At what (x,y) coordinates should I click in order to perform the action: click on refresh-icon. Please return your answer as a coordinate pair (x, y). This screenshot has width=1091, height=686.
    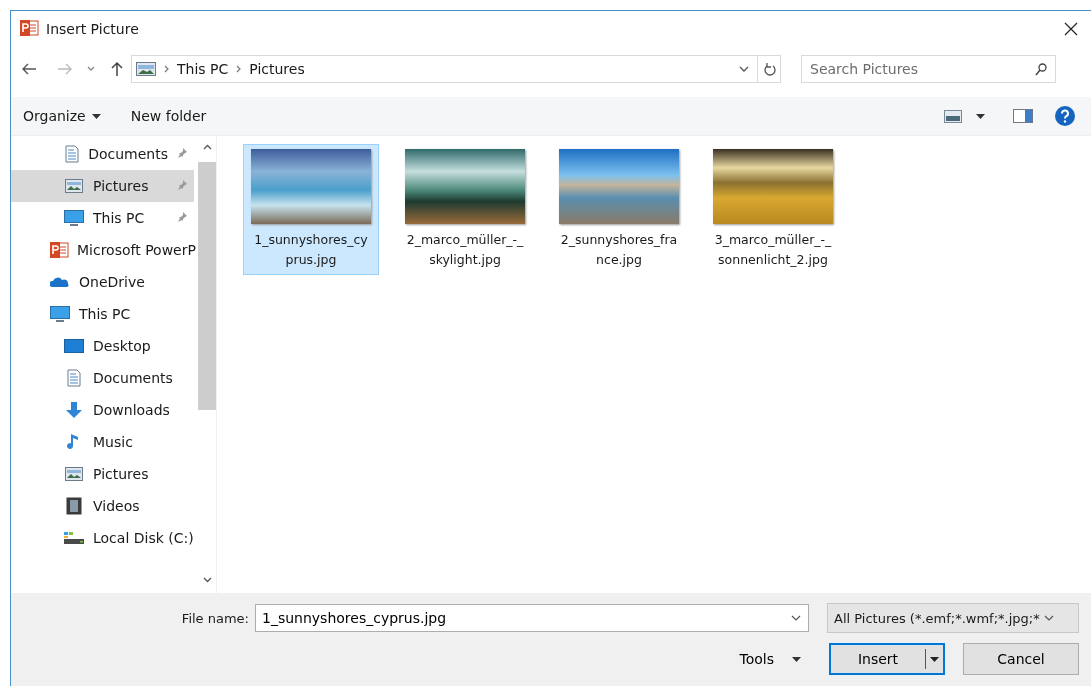
    Looking at the image, I should click on (770, 69).